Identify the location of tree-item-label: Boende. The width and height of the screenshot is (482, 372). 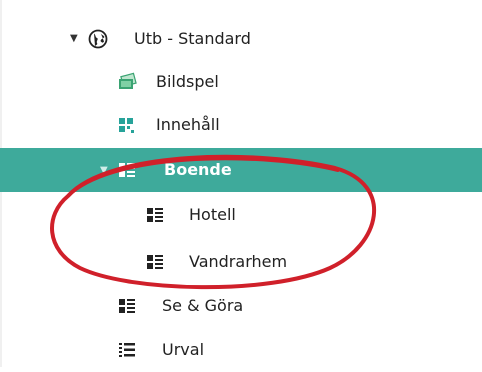
(198, 169).